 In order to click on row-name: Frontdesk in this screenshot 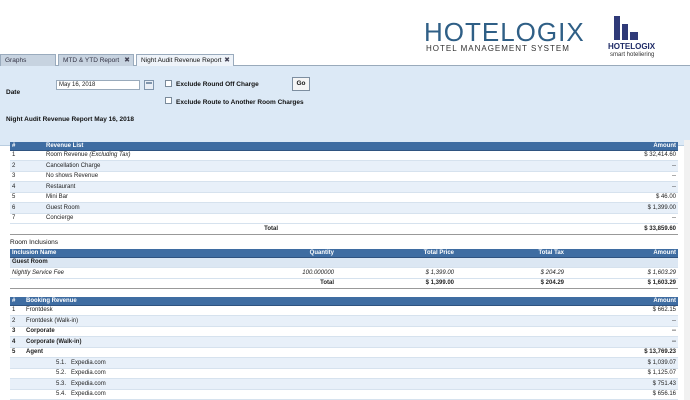, I will do `click(291, 310)`.